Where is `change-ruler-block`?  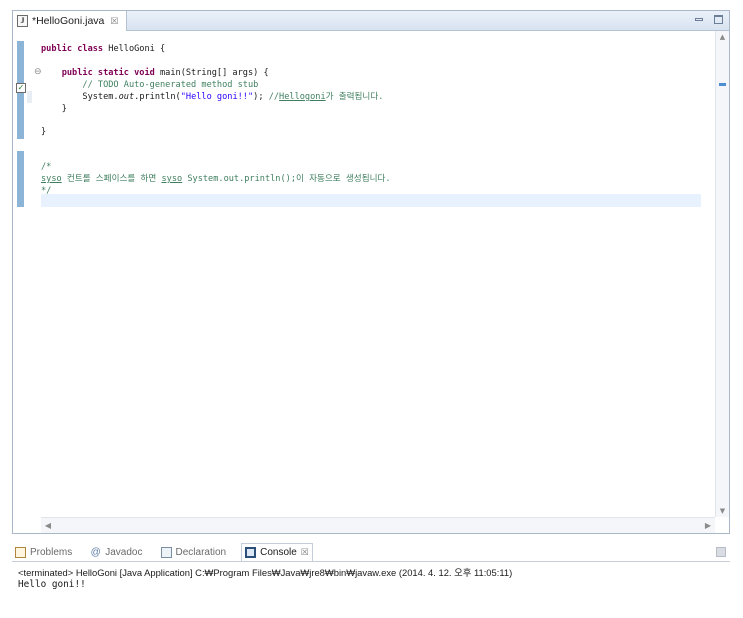 change-ruler-block is located at coordinates (20, 179).